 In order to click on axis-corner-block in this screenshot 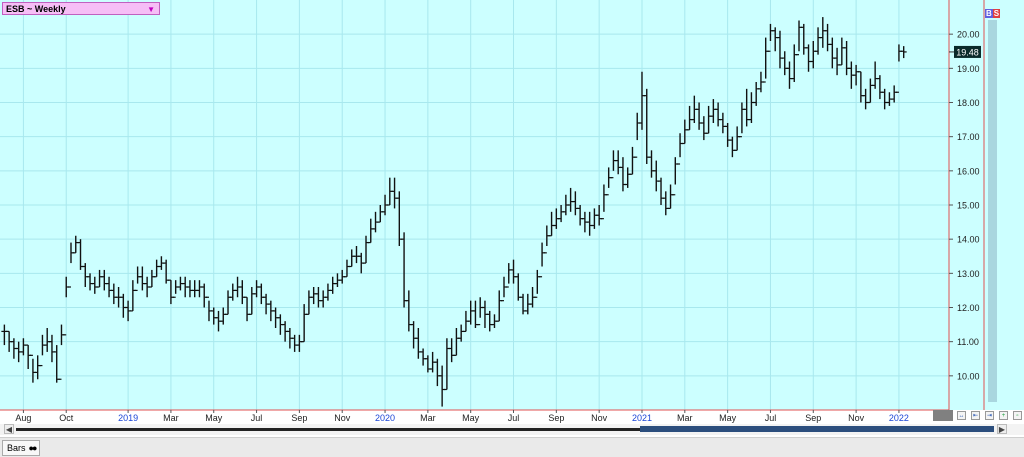, I will do `click(943, 415)`.